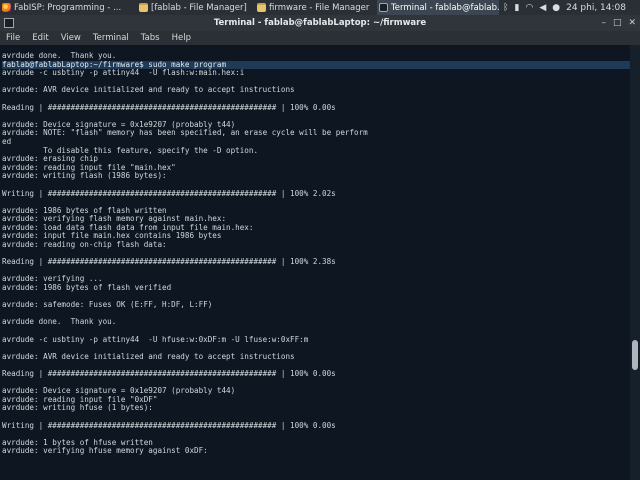 The height and width of the screenshot is (480, 640). I want to click on system-tray: ᛒ ▮ ◠ ◀ ● 24 phi, 14:08, so click(571, 7).